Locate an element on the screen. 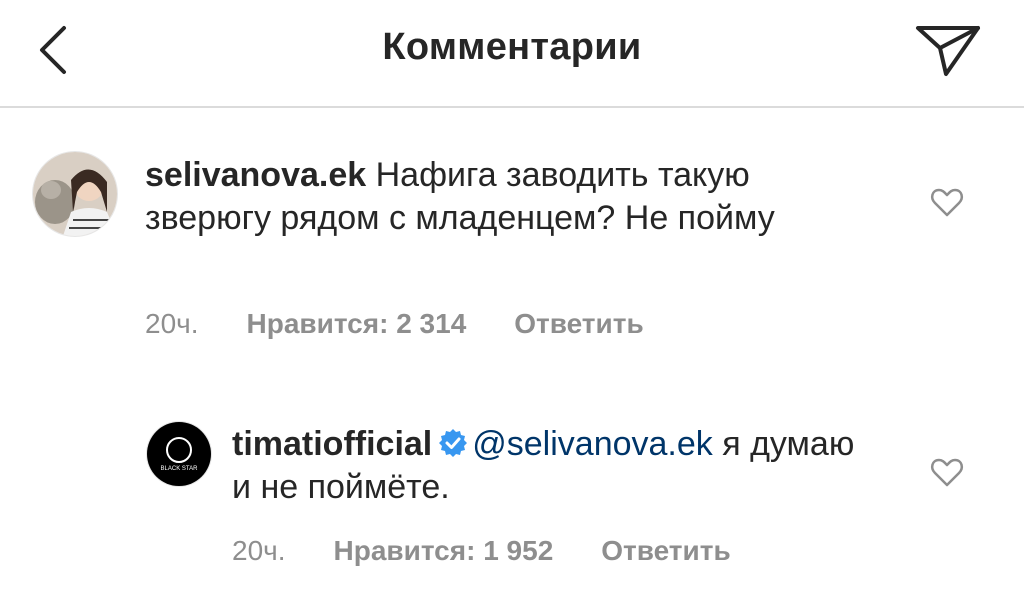  paper-plane-icon is located at coordinates (948, 49).